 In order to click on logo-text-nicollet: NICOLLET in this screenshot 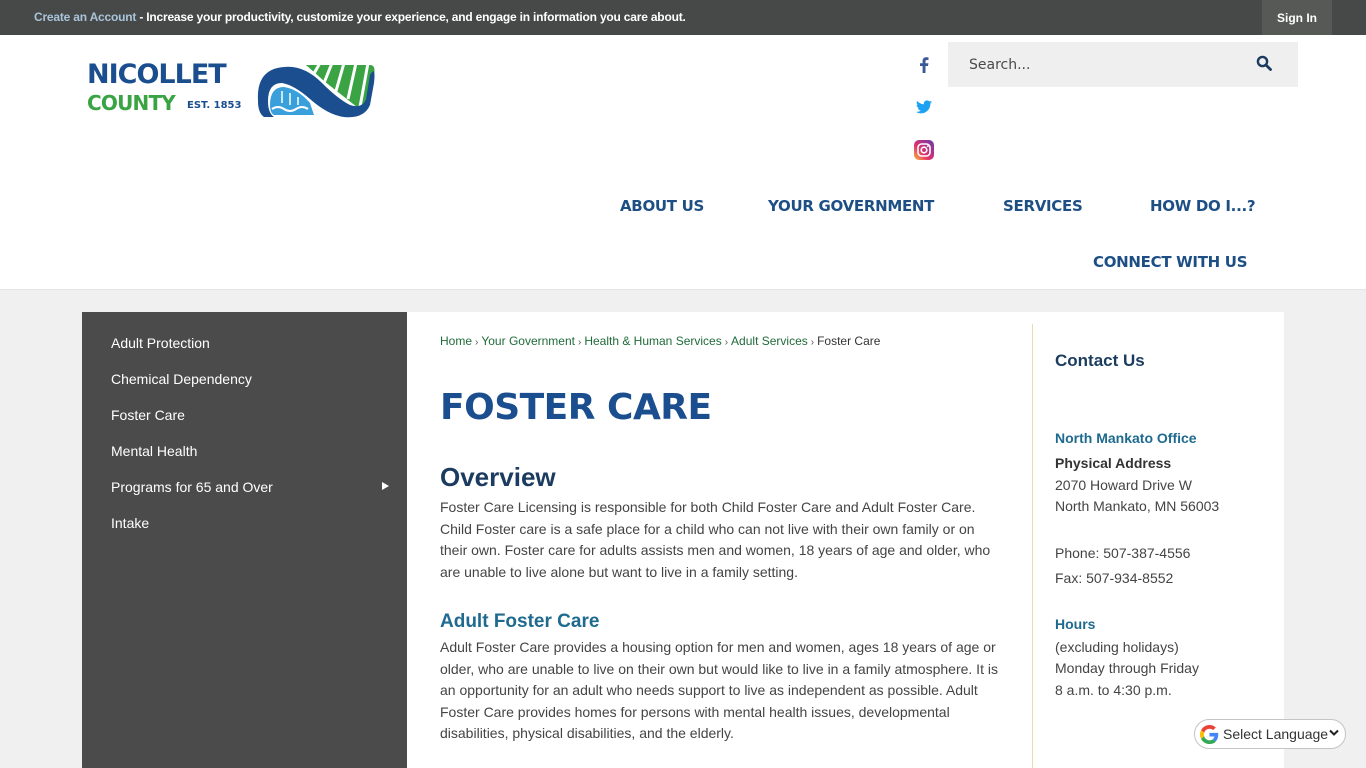, I will do `click(157, 74)`.